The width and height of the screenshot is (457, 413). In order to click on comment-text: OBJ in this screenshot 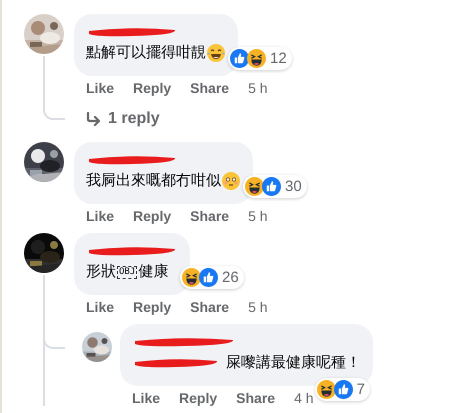, I will do `click(127, 272)`.